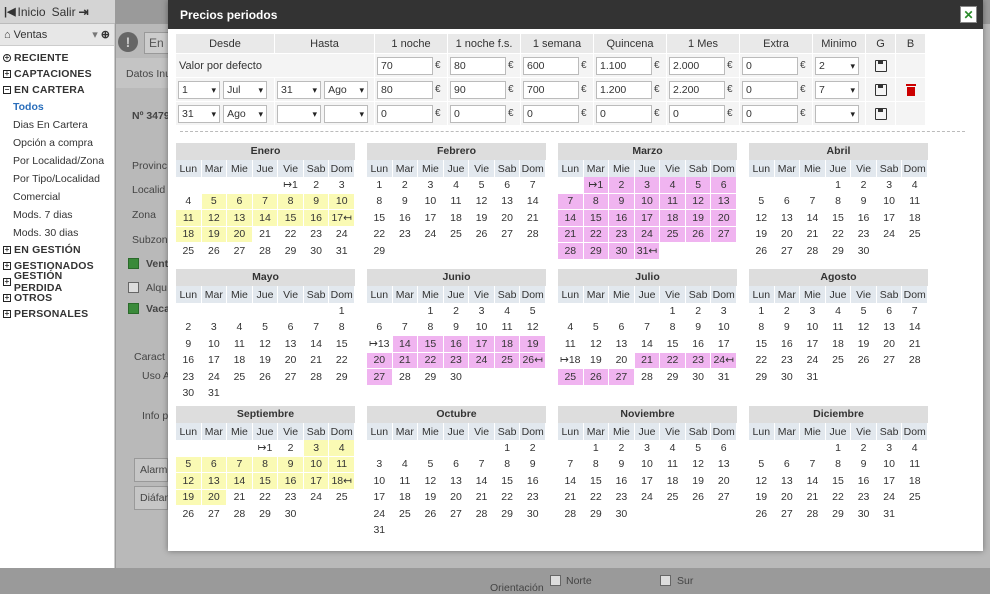 The image size is (990, 594). Describe the element at coordinates (478, 89) in the screenshot. I see `period-noche-fs-input: 90` at that location.